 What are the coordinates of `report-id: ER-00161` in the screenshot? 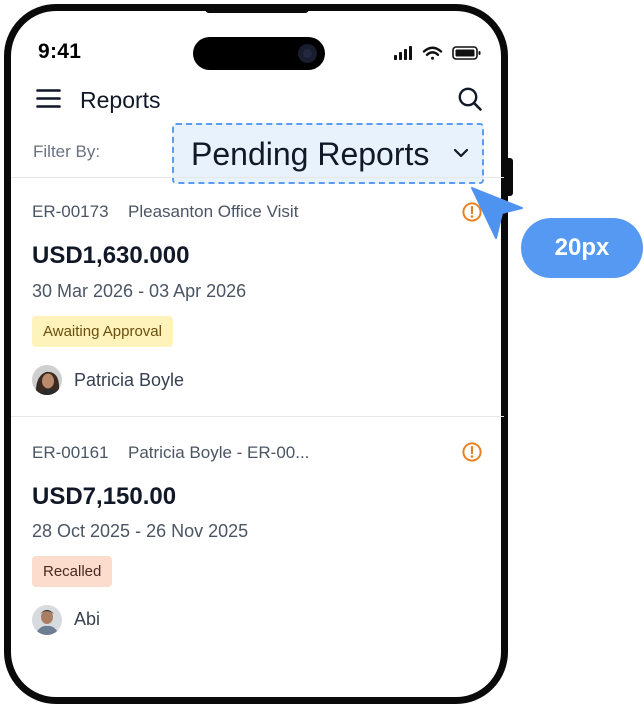 It's located at (70, 452).